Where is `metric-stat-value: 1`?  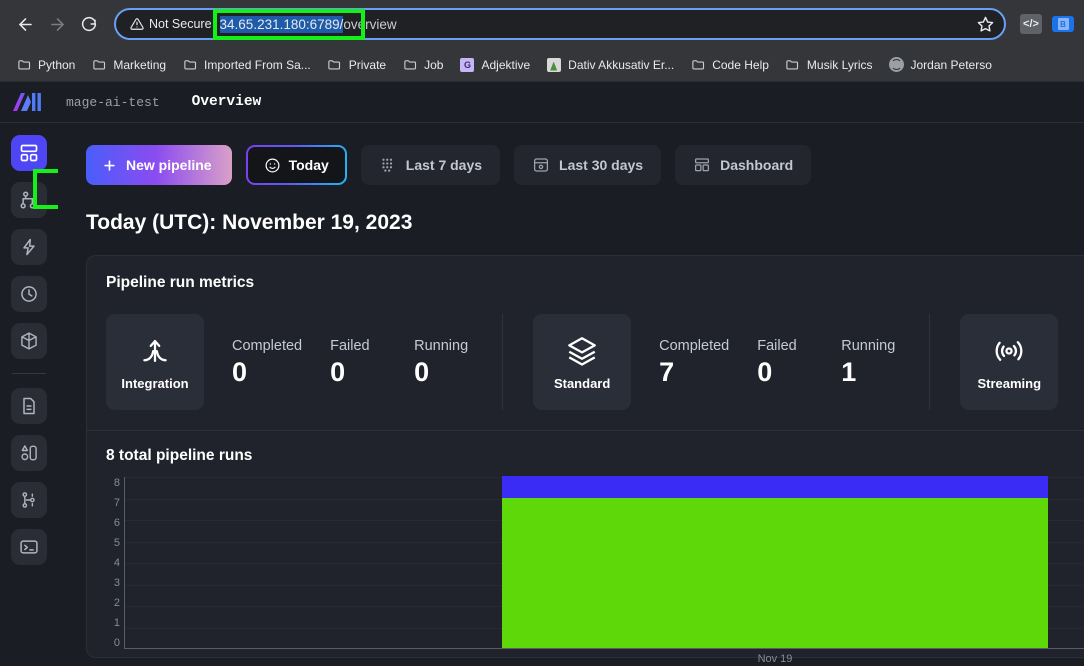 metric-stat-value: 1 is located at coordinates (849, 372).